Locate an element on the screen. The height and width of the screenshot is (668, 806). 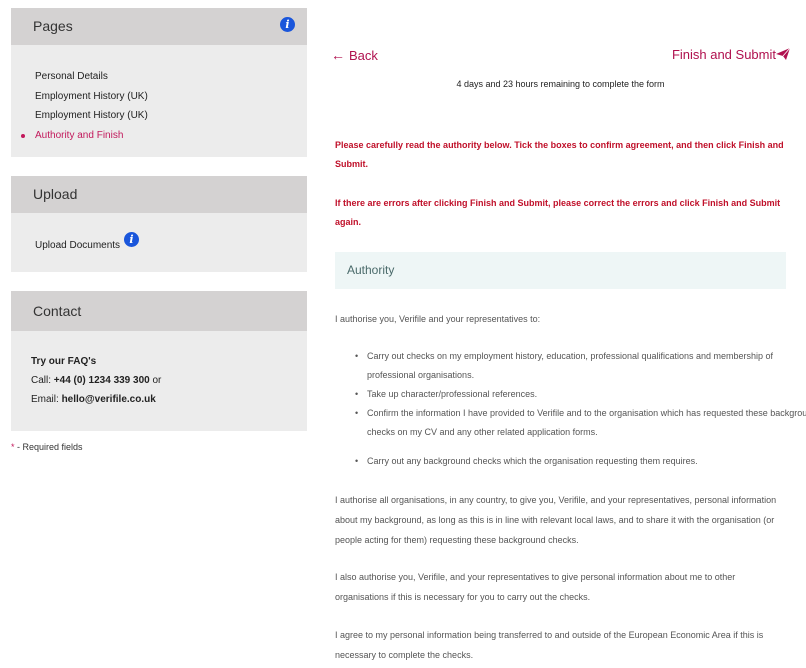
page-link-authority-and-finish: Authority and Finish is located at coordinates (164, 136).